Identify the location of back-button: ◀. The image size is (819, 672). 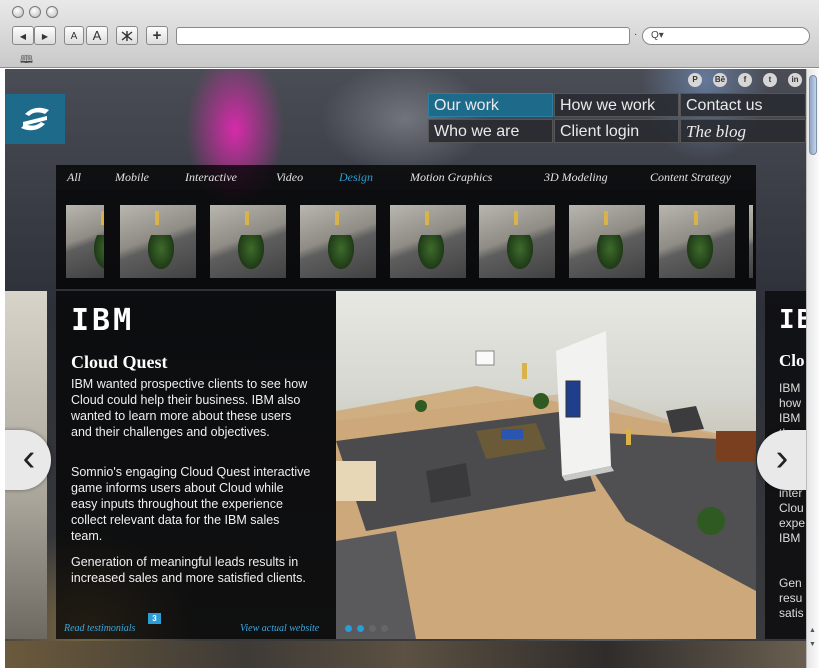
(23, 35).